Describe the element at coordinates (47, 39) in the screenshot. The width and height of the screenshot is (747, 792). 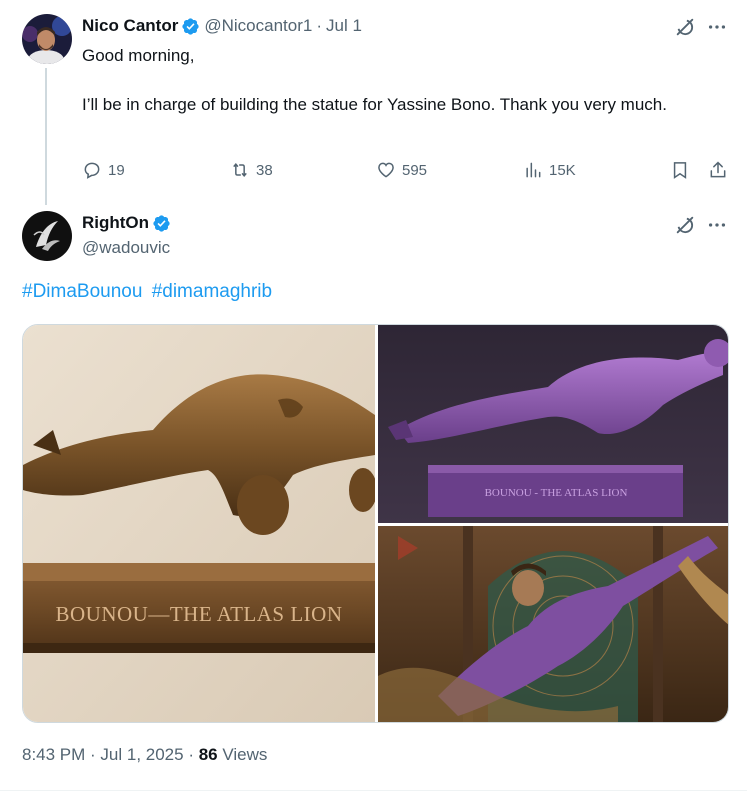
I see `avatar-nico-cantor` at that location.